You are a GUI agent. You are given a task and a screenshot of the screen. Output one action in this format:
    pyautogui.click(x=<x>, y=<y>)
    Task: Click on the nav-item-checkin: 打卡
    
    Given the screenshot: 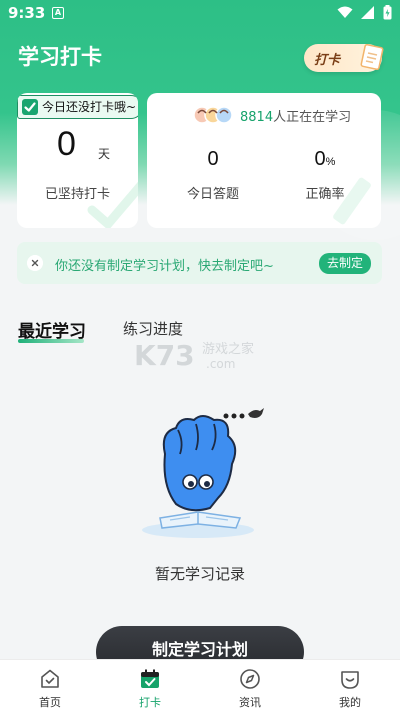 What is the action you would take?
    pyautogui.click(x=150, y=685)
    